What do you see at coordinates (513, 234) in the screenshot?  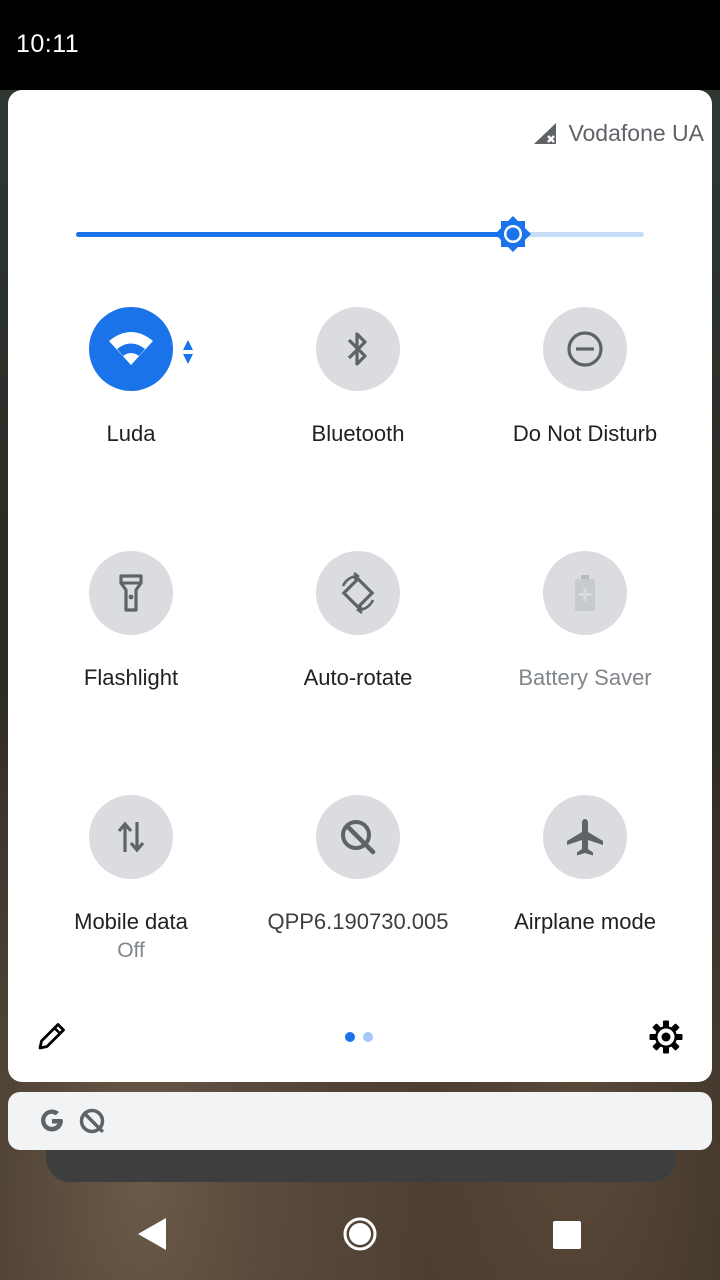 I see `brightness-thumb-icon` at bounding box center [513, 234].